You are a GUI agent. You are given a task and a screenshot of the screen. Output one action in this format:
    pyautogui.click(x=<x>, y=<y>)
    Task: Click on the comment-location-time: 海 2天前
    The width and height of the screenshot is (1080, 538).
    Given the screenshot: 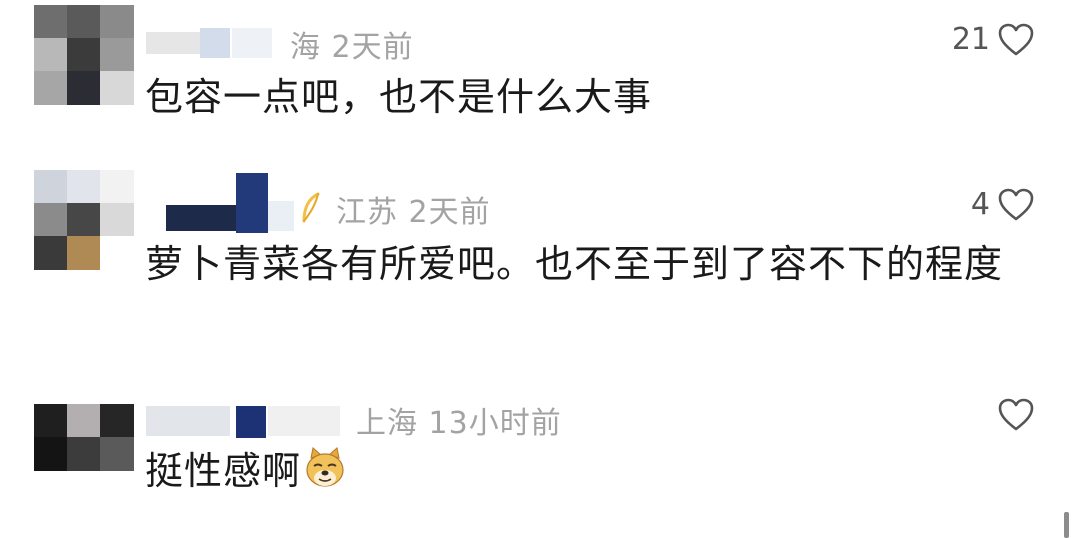 What is the action you would take?
    pyautogui.click(x=352, y=47)
    